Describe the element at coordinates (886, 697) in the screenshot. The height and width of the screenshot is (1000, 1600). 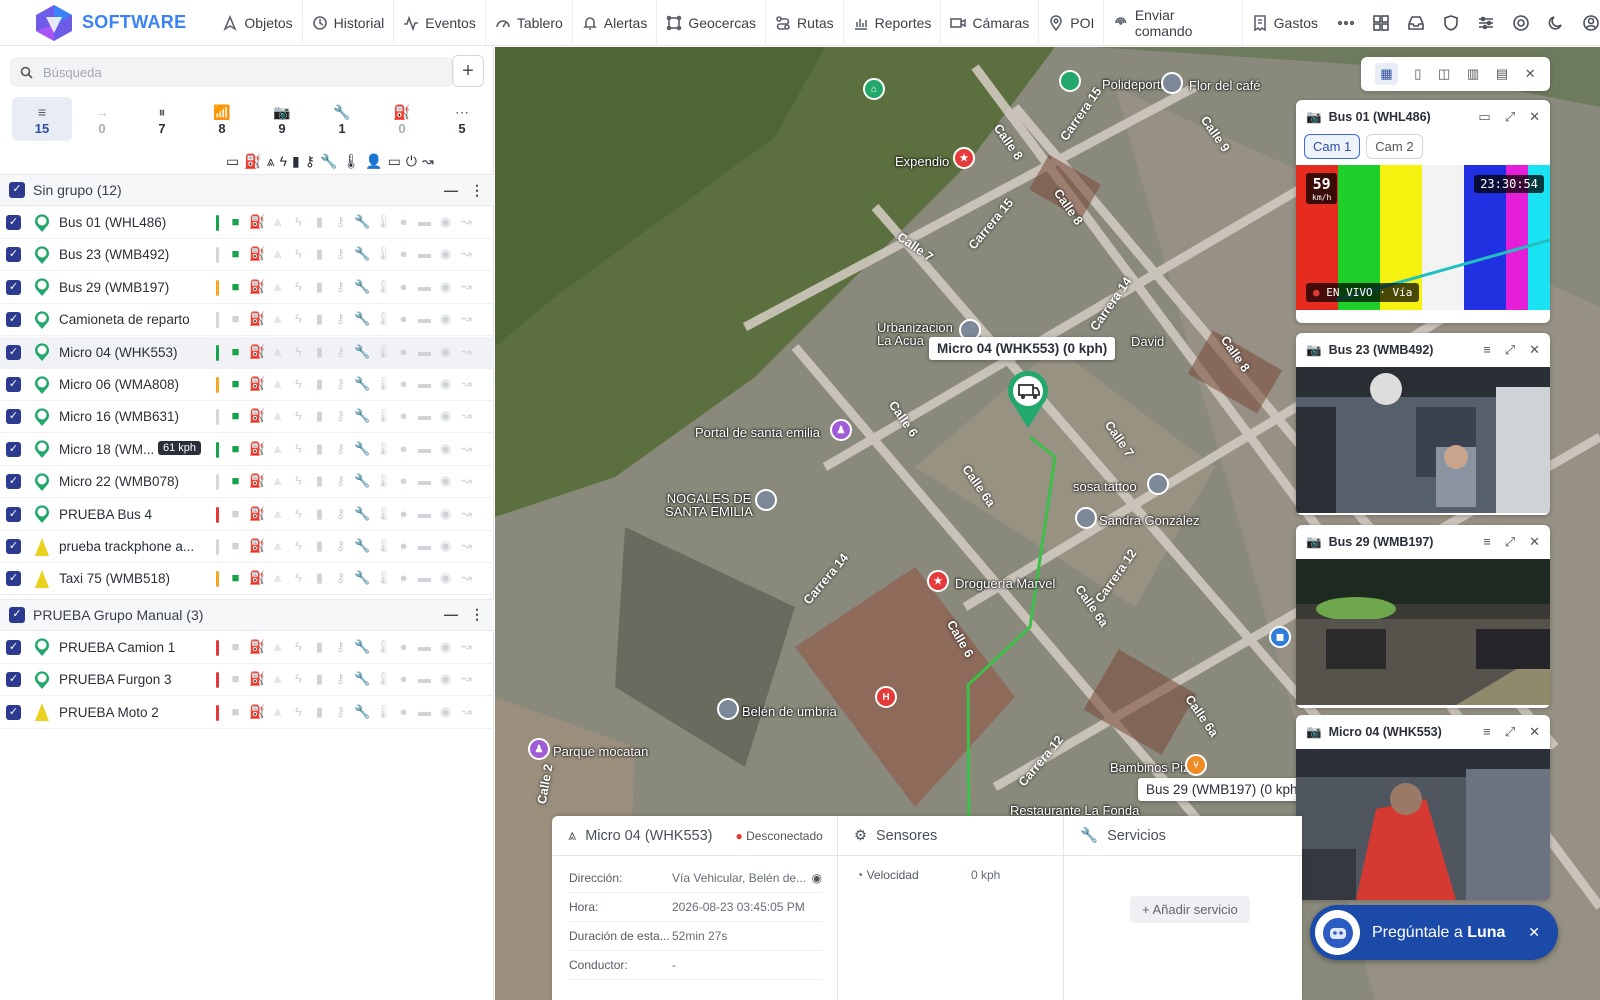
I see `poi-marker: H` at that location.